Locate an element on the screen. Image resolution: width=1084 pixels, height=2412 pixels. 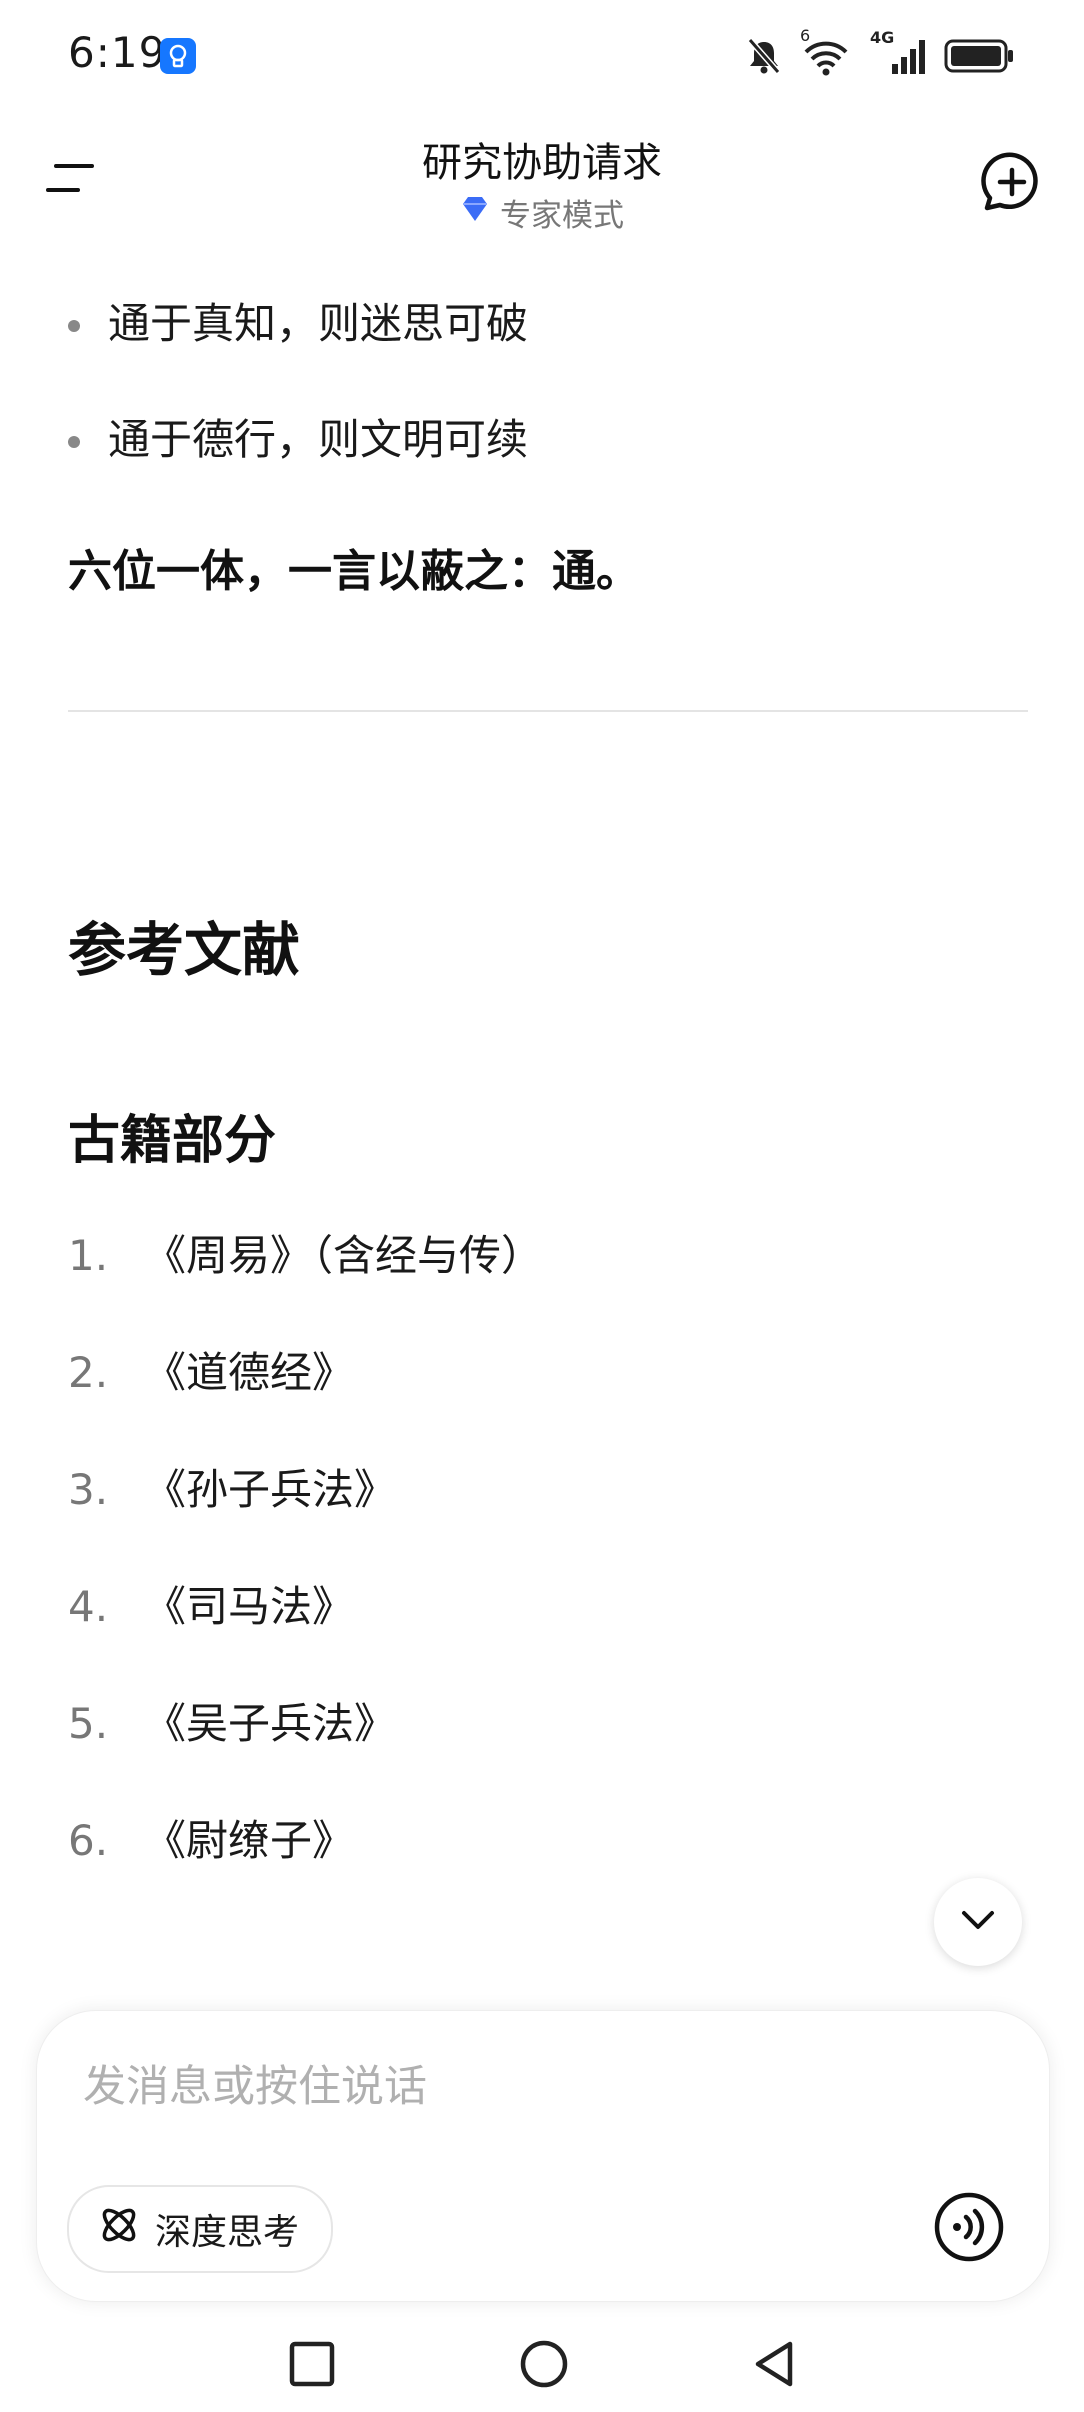
circle-icon is located at coordinates (544, 2364).